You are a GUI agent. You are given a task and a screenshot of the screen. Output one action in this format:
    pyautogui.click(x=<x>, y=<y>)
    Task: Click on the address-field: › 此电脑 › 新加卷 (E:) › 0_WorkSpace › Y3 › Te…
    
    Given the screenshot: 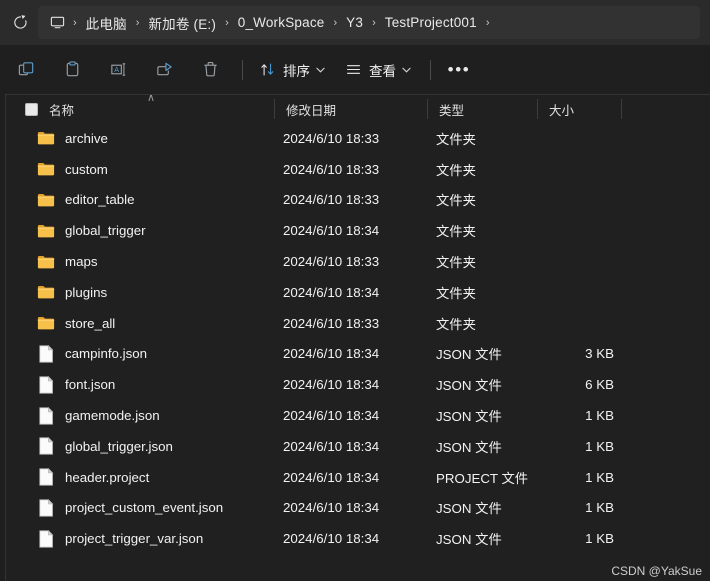 What is the action you would take?
    pyautogui.click(x=369, y=22)
    